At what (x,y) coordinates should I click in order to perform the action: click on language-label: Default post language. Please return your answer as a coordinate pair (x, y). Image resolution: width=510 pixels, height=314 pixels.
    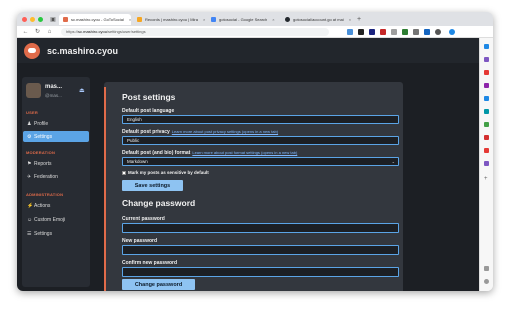
    Looking at the image, I should click on (148, 111).